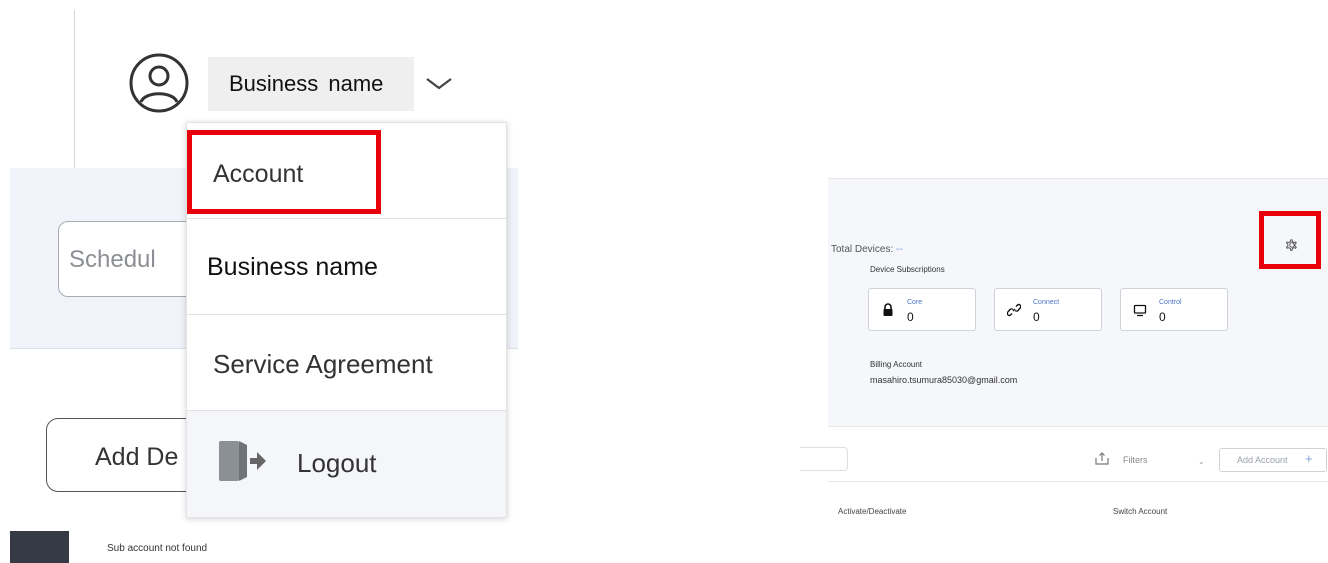 This screenshot has width=1328, height=563. I want to click on search-input, so click(824, 459).